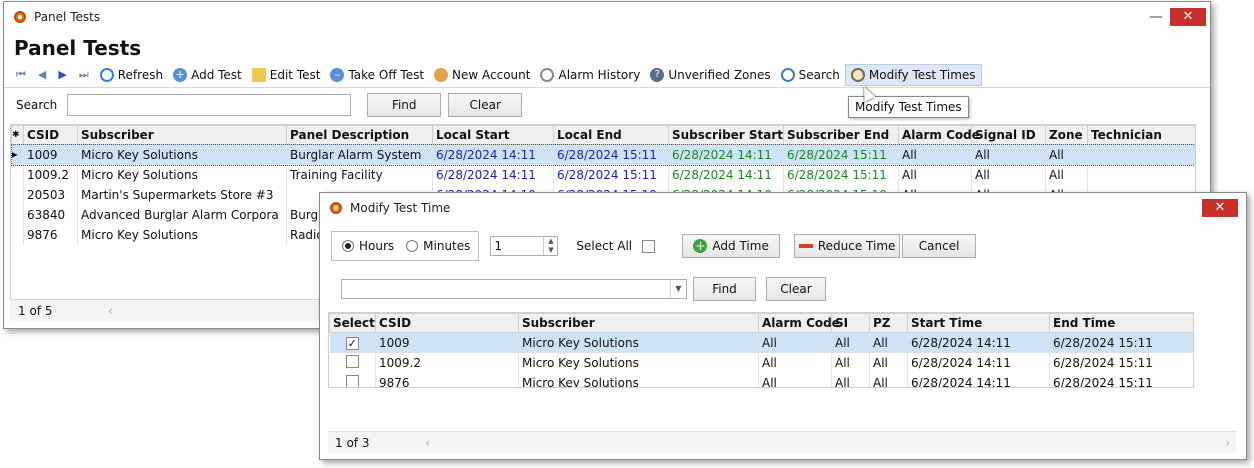 The image size is (1254, 468). Describe the element at coordinates (491, 74) in the screenshot. I see `new-account-label: New Account` at that location.